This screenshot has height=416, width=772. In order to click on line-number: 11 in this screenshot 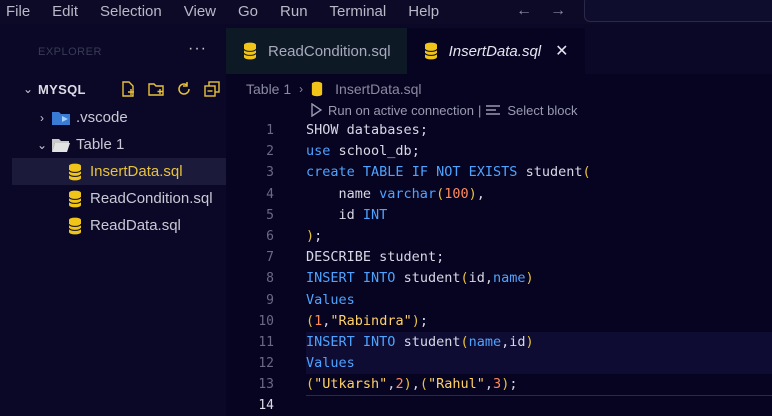, I will do `click(266, 342)`.